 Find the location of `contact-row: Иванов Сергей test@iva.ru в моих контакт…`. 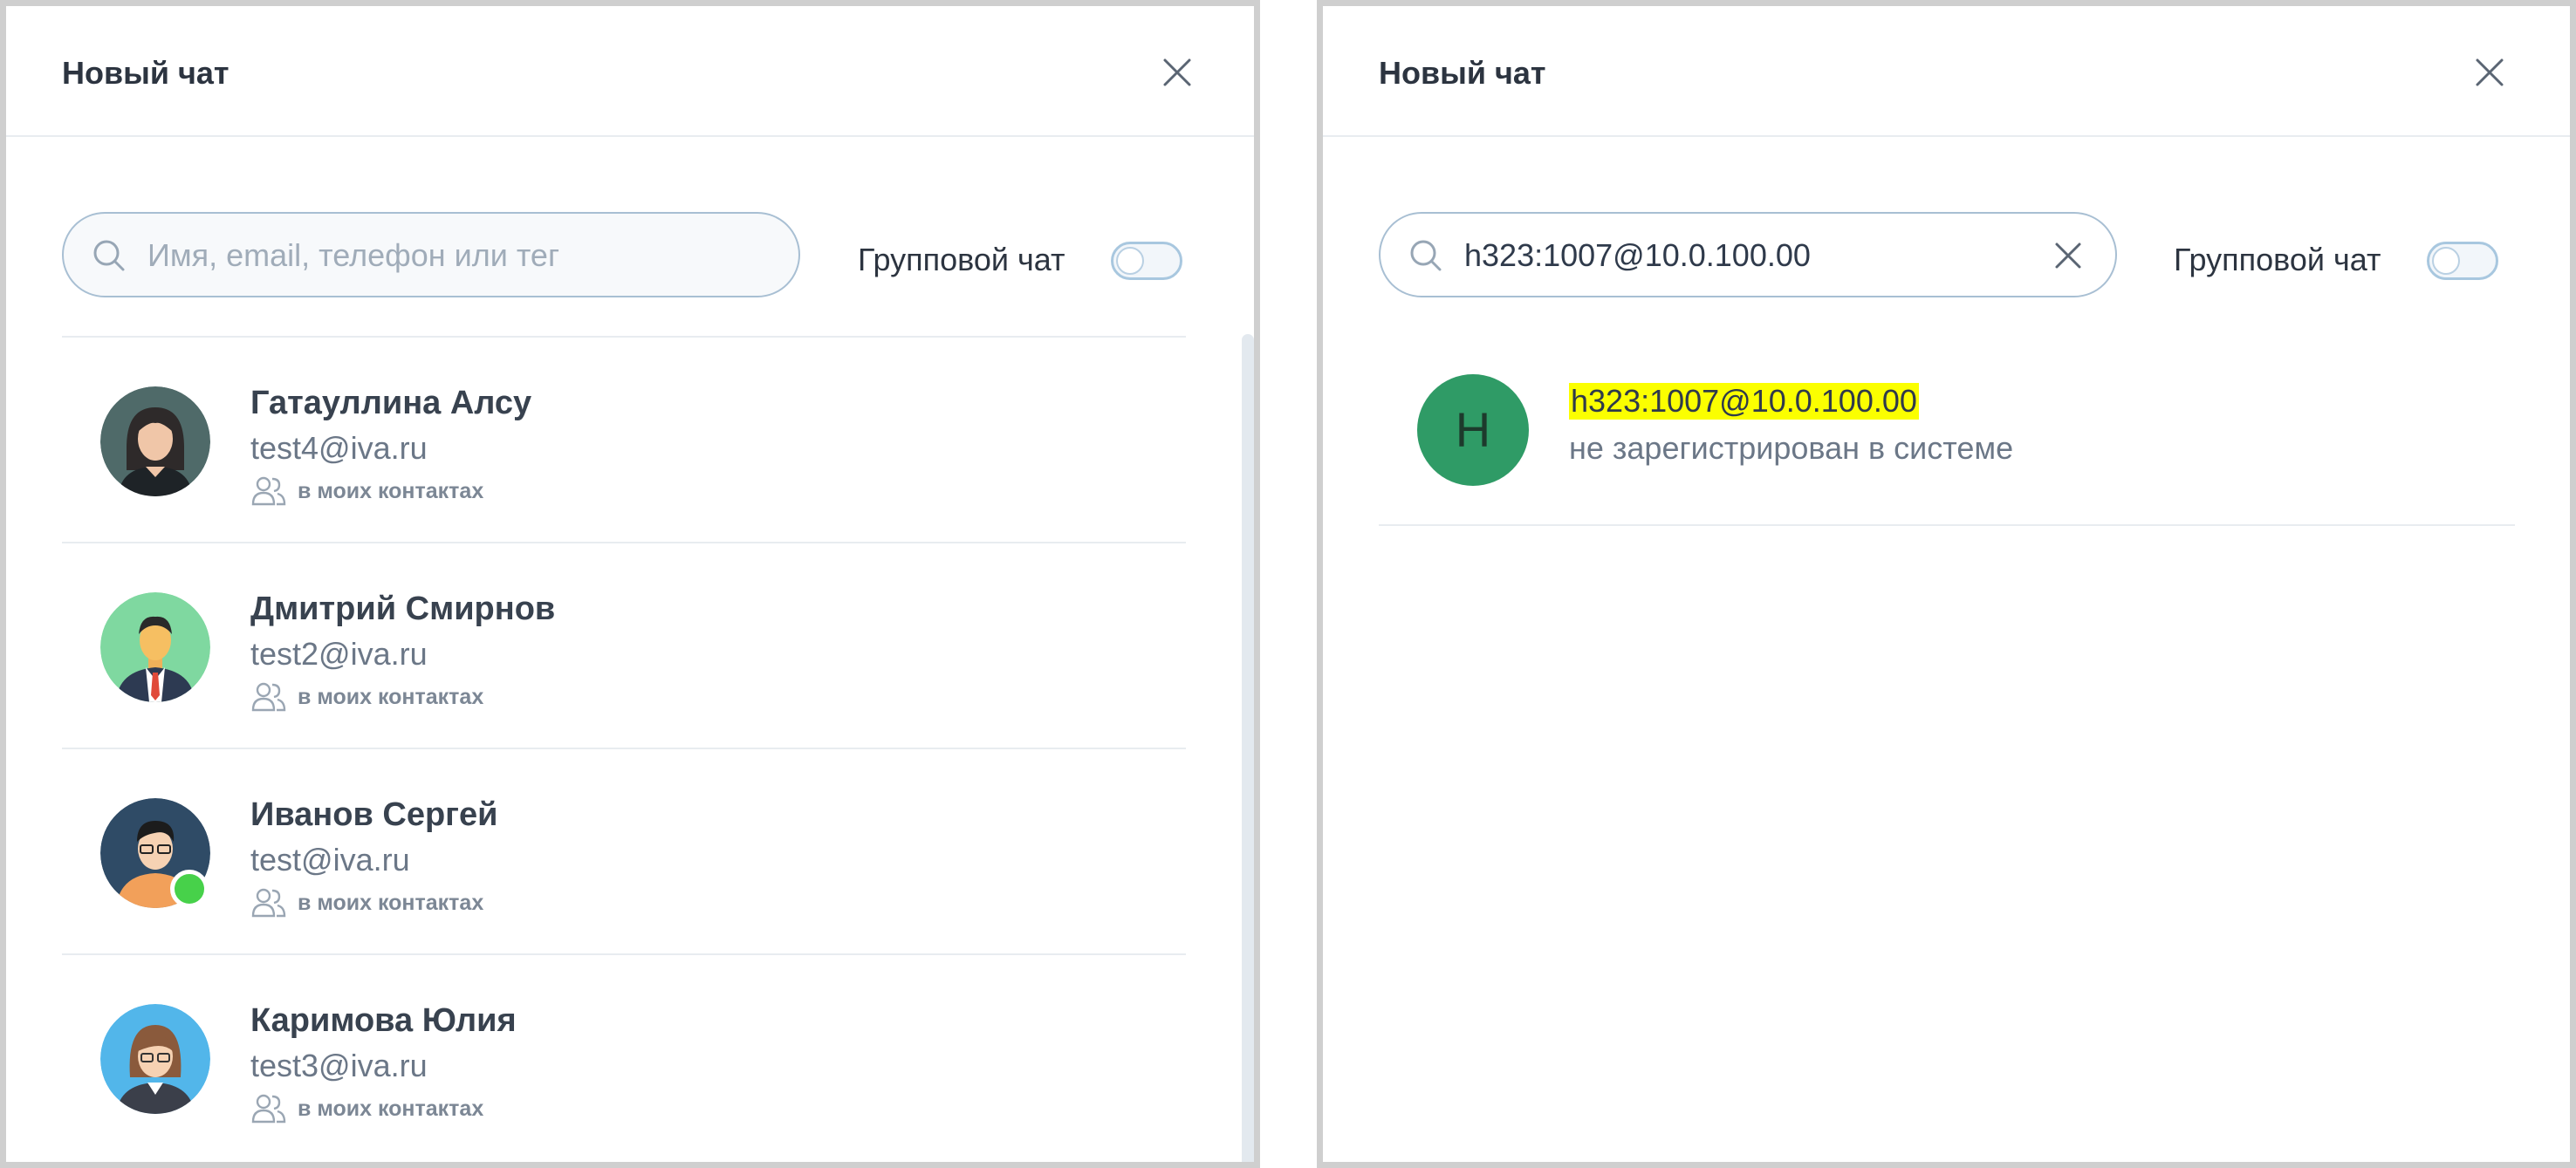

contact-row: Иванов Сергей test@iva.ru в моих контакт… is located at coordinates (624, 851).